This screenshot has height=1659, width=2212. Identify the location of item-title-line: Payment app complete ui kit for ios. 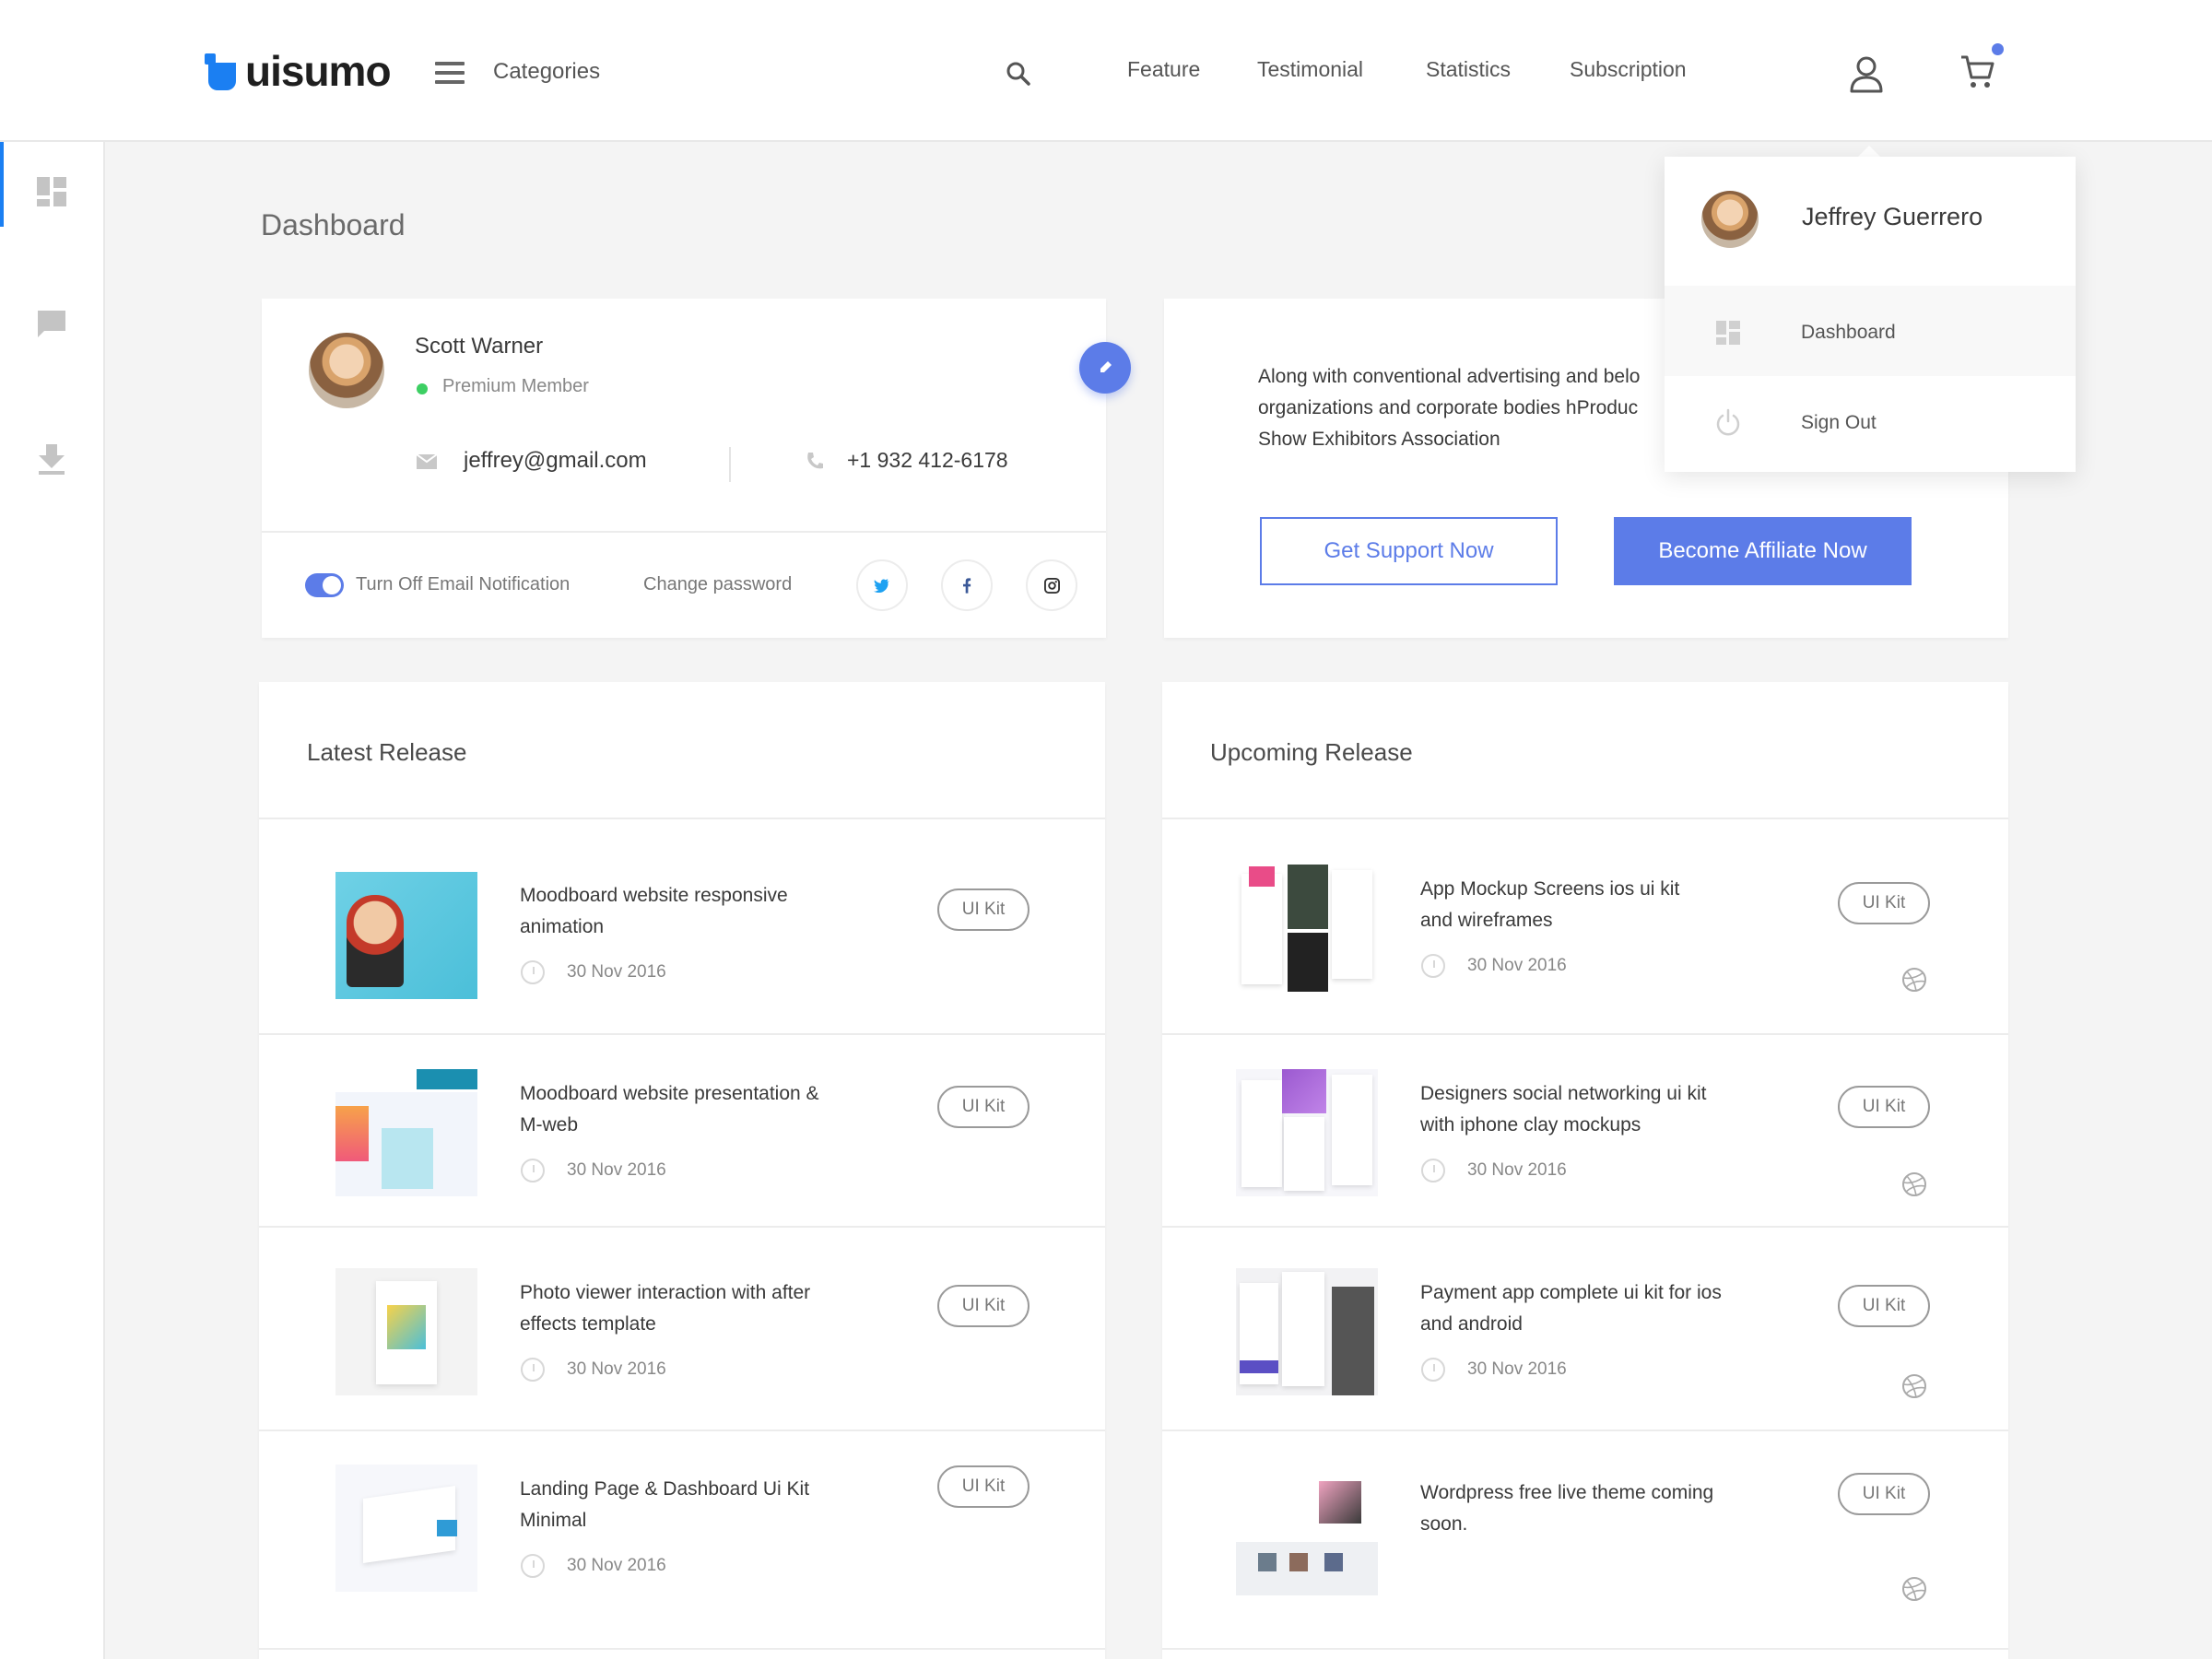
(1571, 1292).